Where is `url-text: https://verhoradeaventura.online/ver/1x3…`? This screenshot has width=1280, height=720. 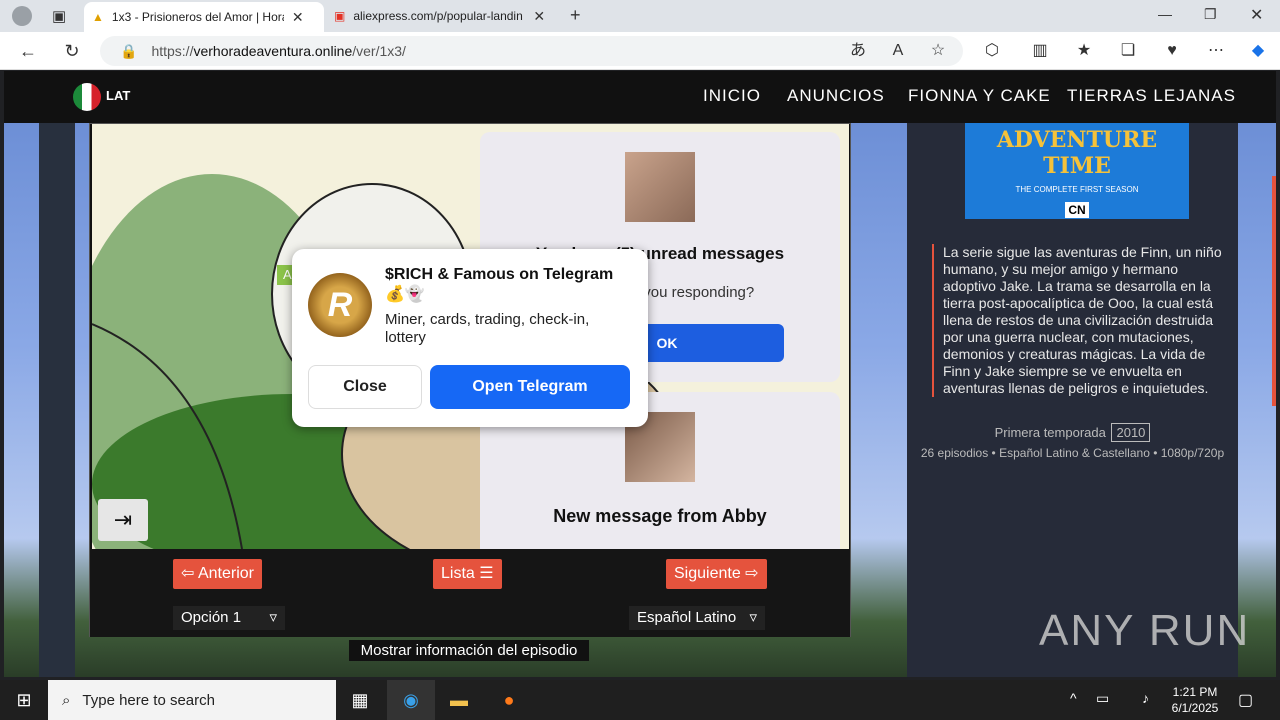
url-text: https://verhoradeaventura.online/ver/1x3… is located at coordinates (278, 51).